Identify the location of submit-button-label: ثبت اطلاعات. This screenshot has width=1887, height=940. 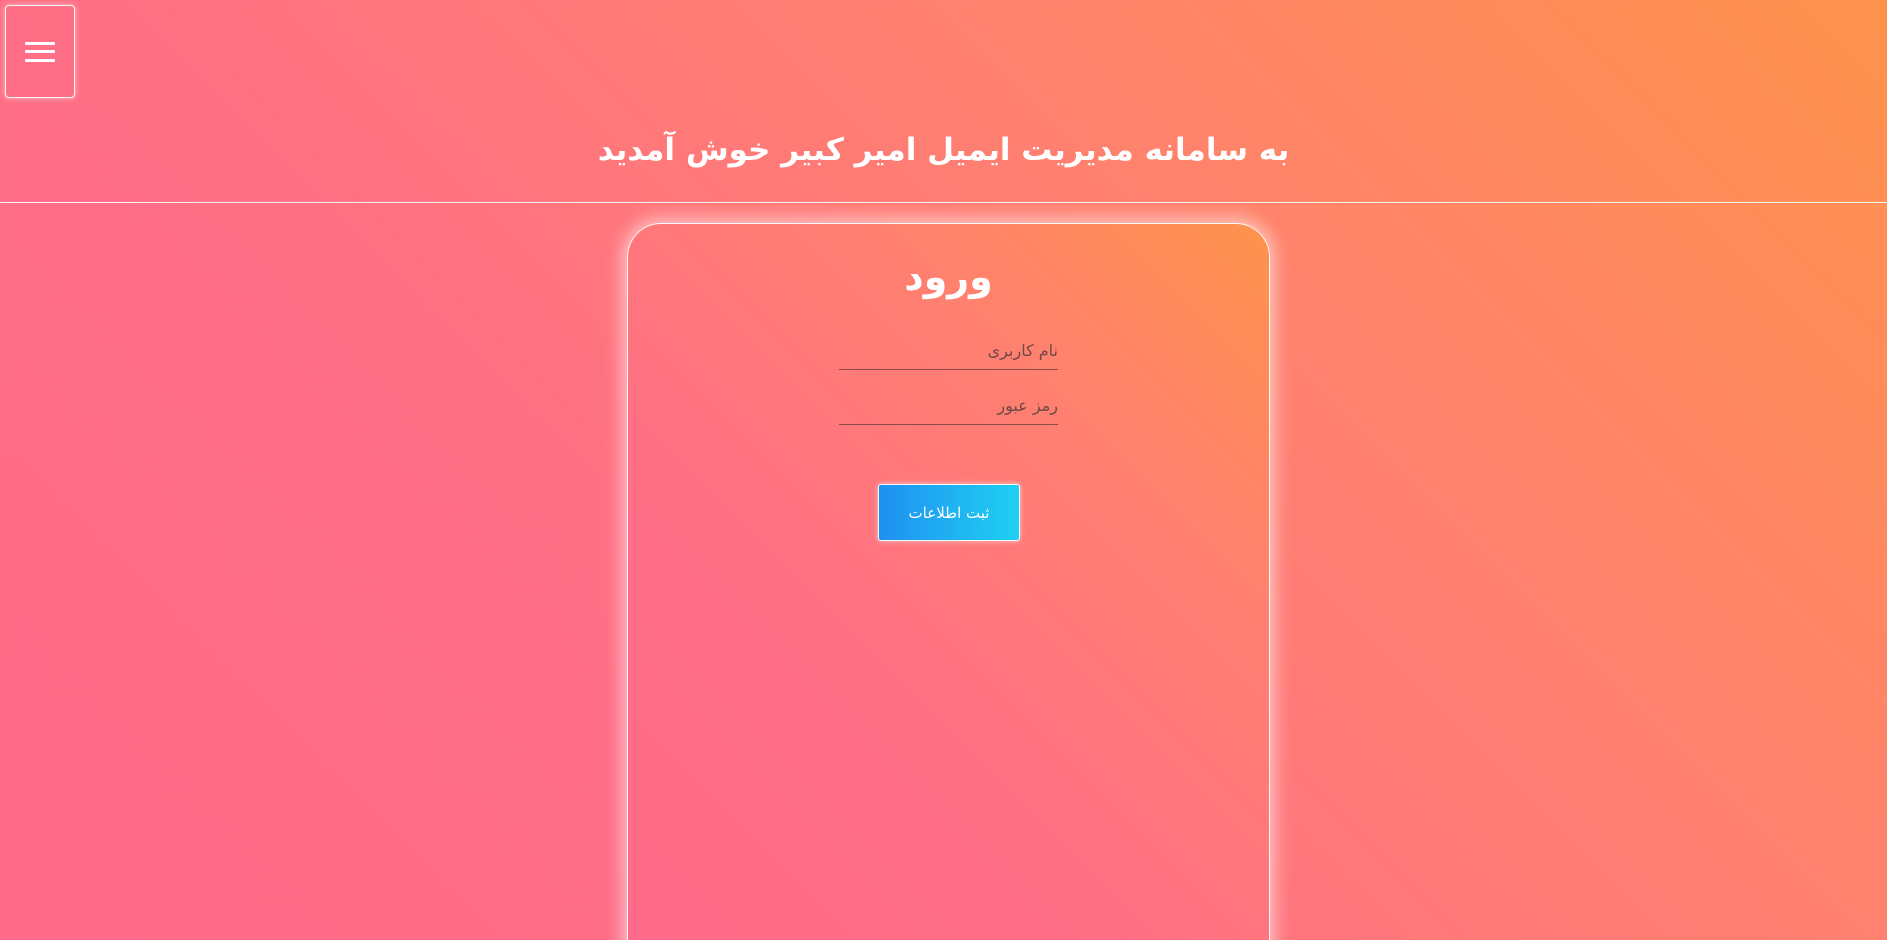
(949, 512).